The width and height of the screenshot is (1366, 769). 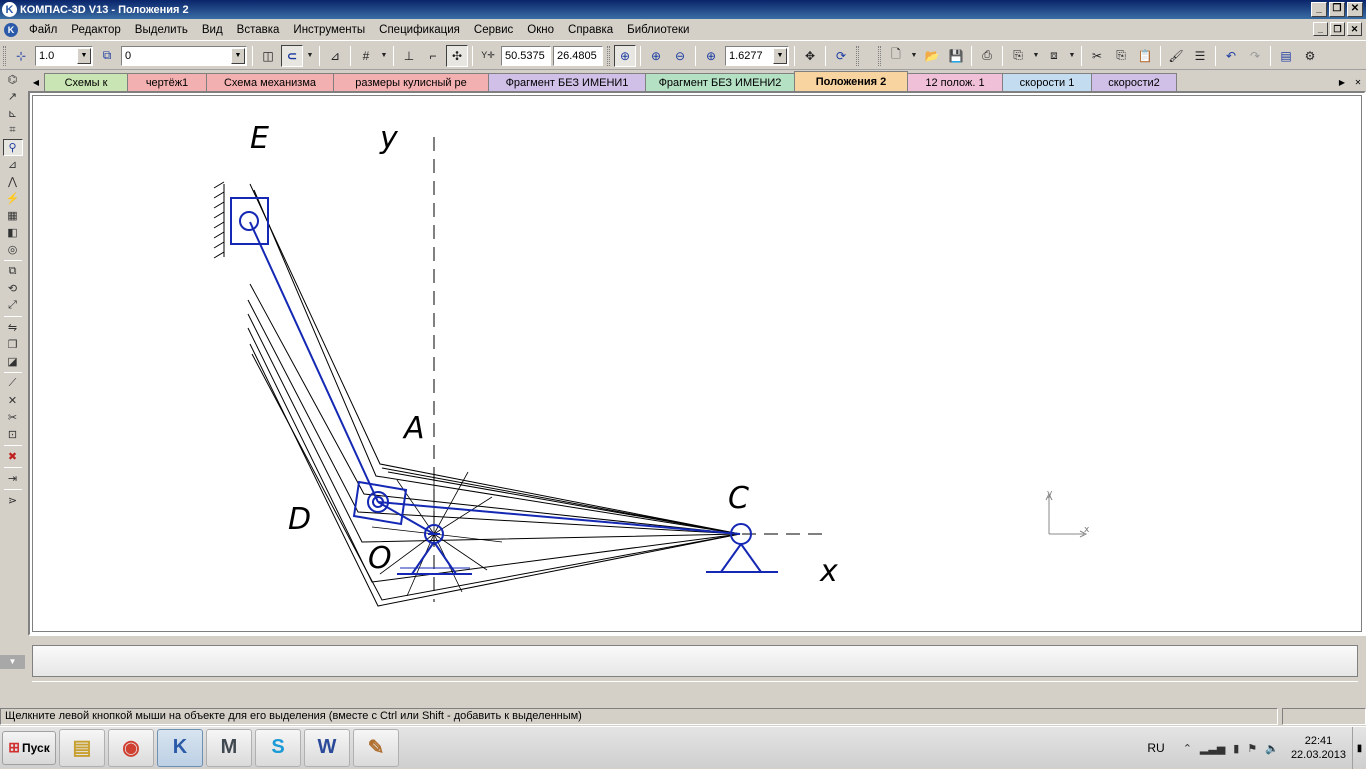 I want to click on open-folder-icon: 📂, so click(x=932, y=56).